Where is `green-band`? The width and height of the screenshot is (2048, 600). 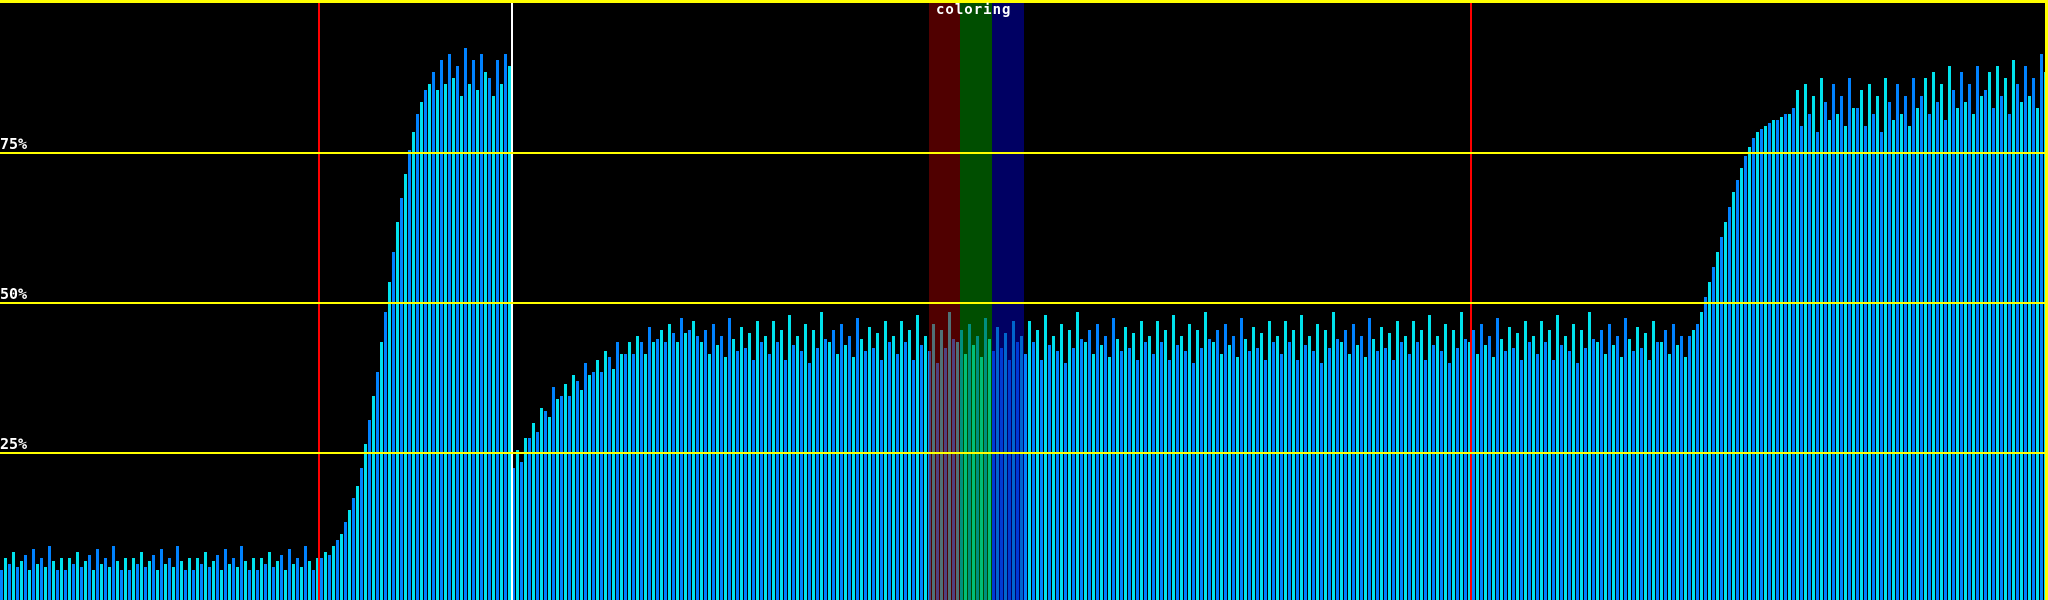
green-band is located at coordinates (976, 300).